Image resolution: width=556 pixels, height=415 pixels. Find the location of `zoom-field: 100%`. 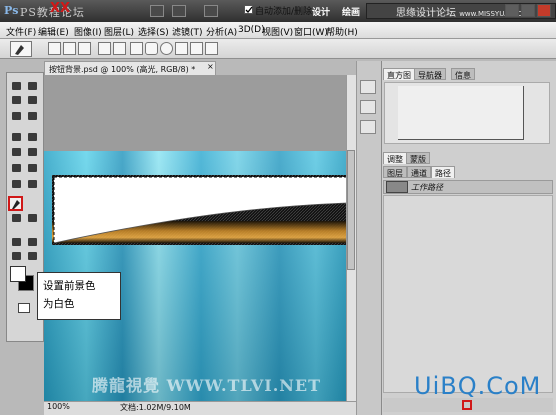

zoom-field: 100% is located at coordinates (58, 406).